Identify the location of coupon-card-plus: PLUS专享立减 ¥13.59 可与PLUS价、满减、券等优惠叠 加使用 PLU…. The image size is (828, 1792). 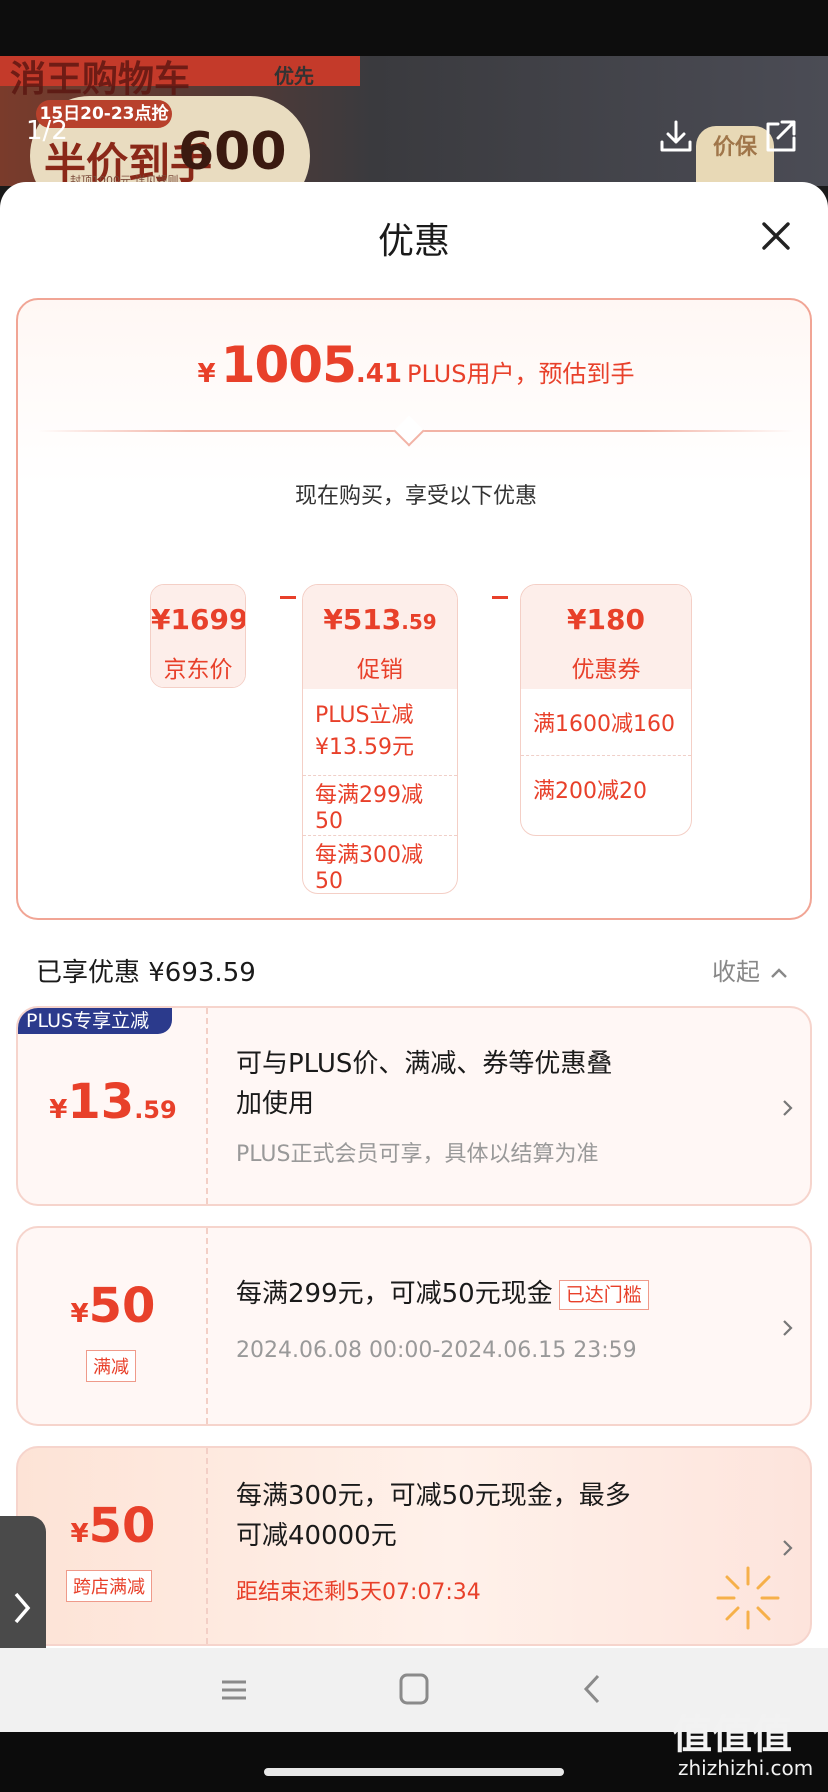
(414, 1106).